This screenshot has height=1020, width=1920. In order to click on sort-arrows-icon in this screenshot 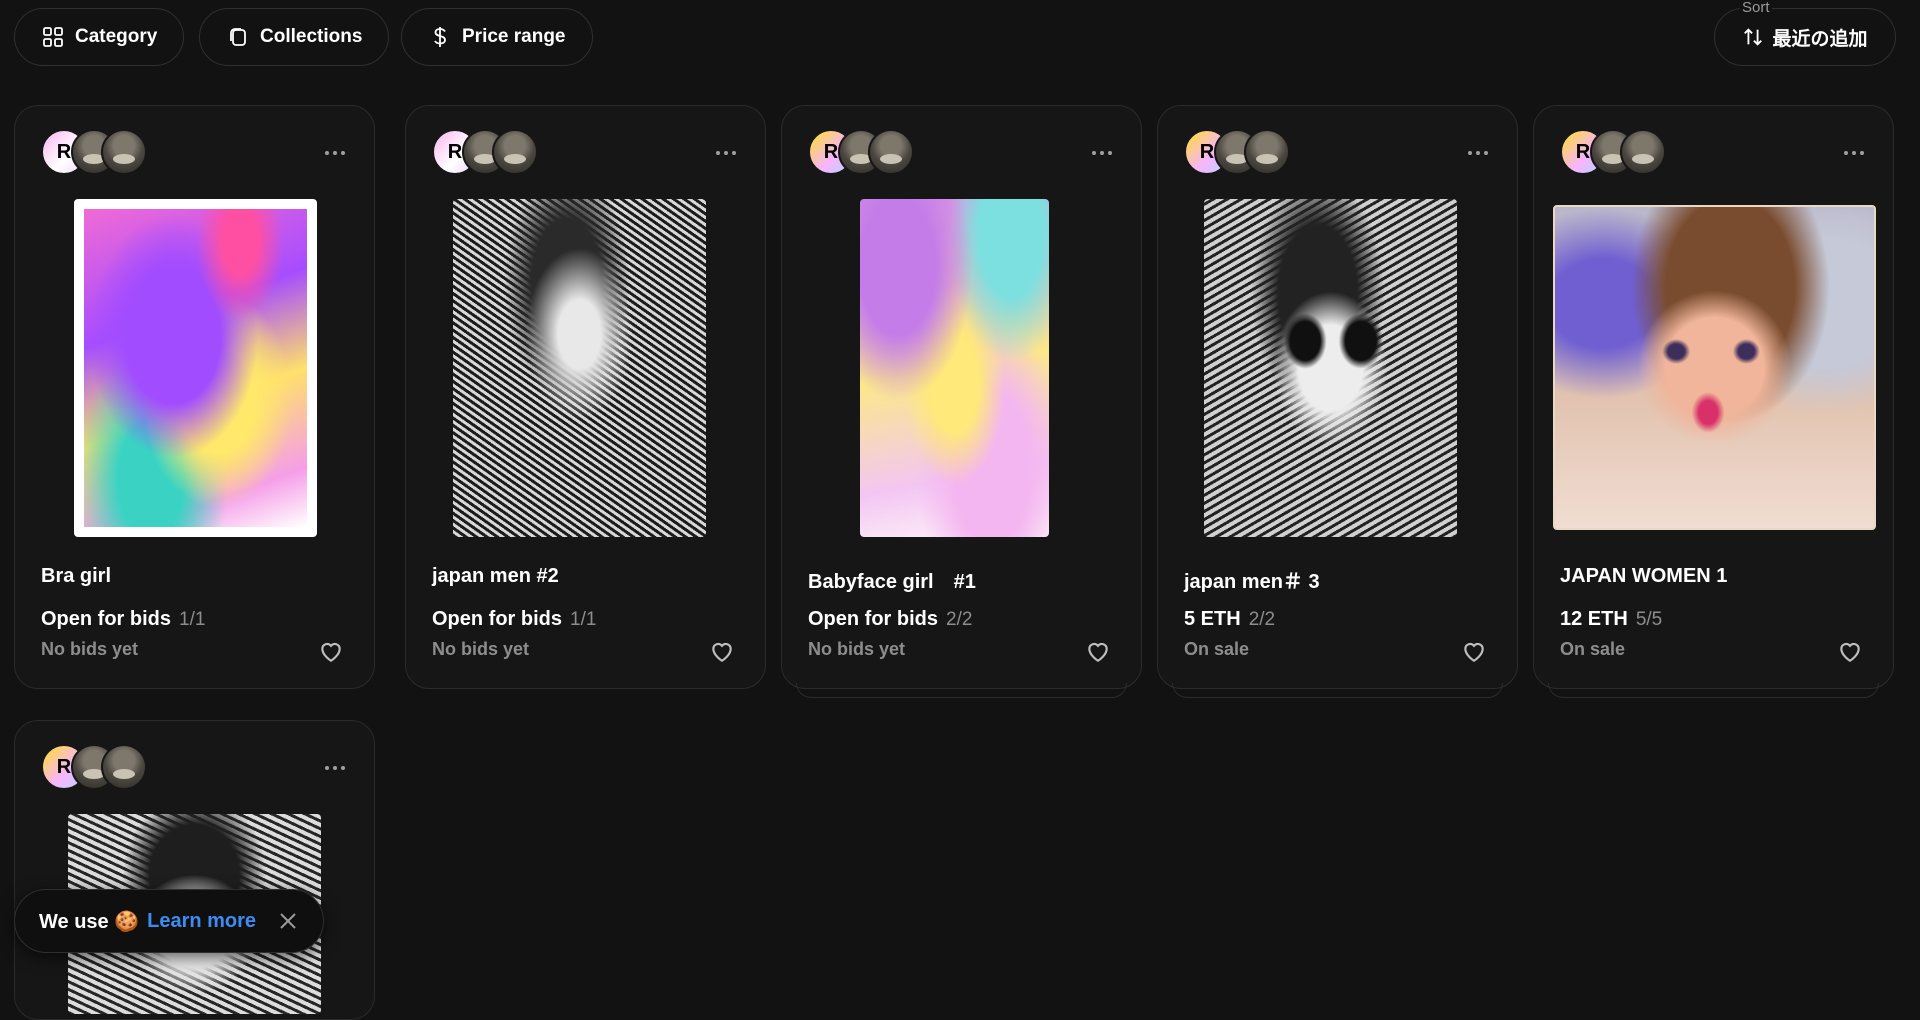, I will do `click(1753, 37)`.